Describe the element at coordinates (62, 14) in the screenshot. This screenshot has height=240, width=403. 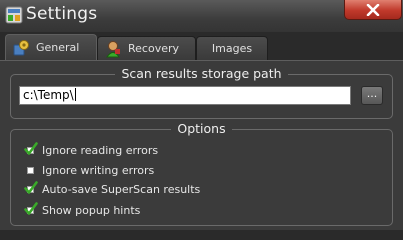
I see `window-title: Settings` at that location.